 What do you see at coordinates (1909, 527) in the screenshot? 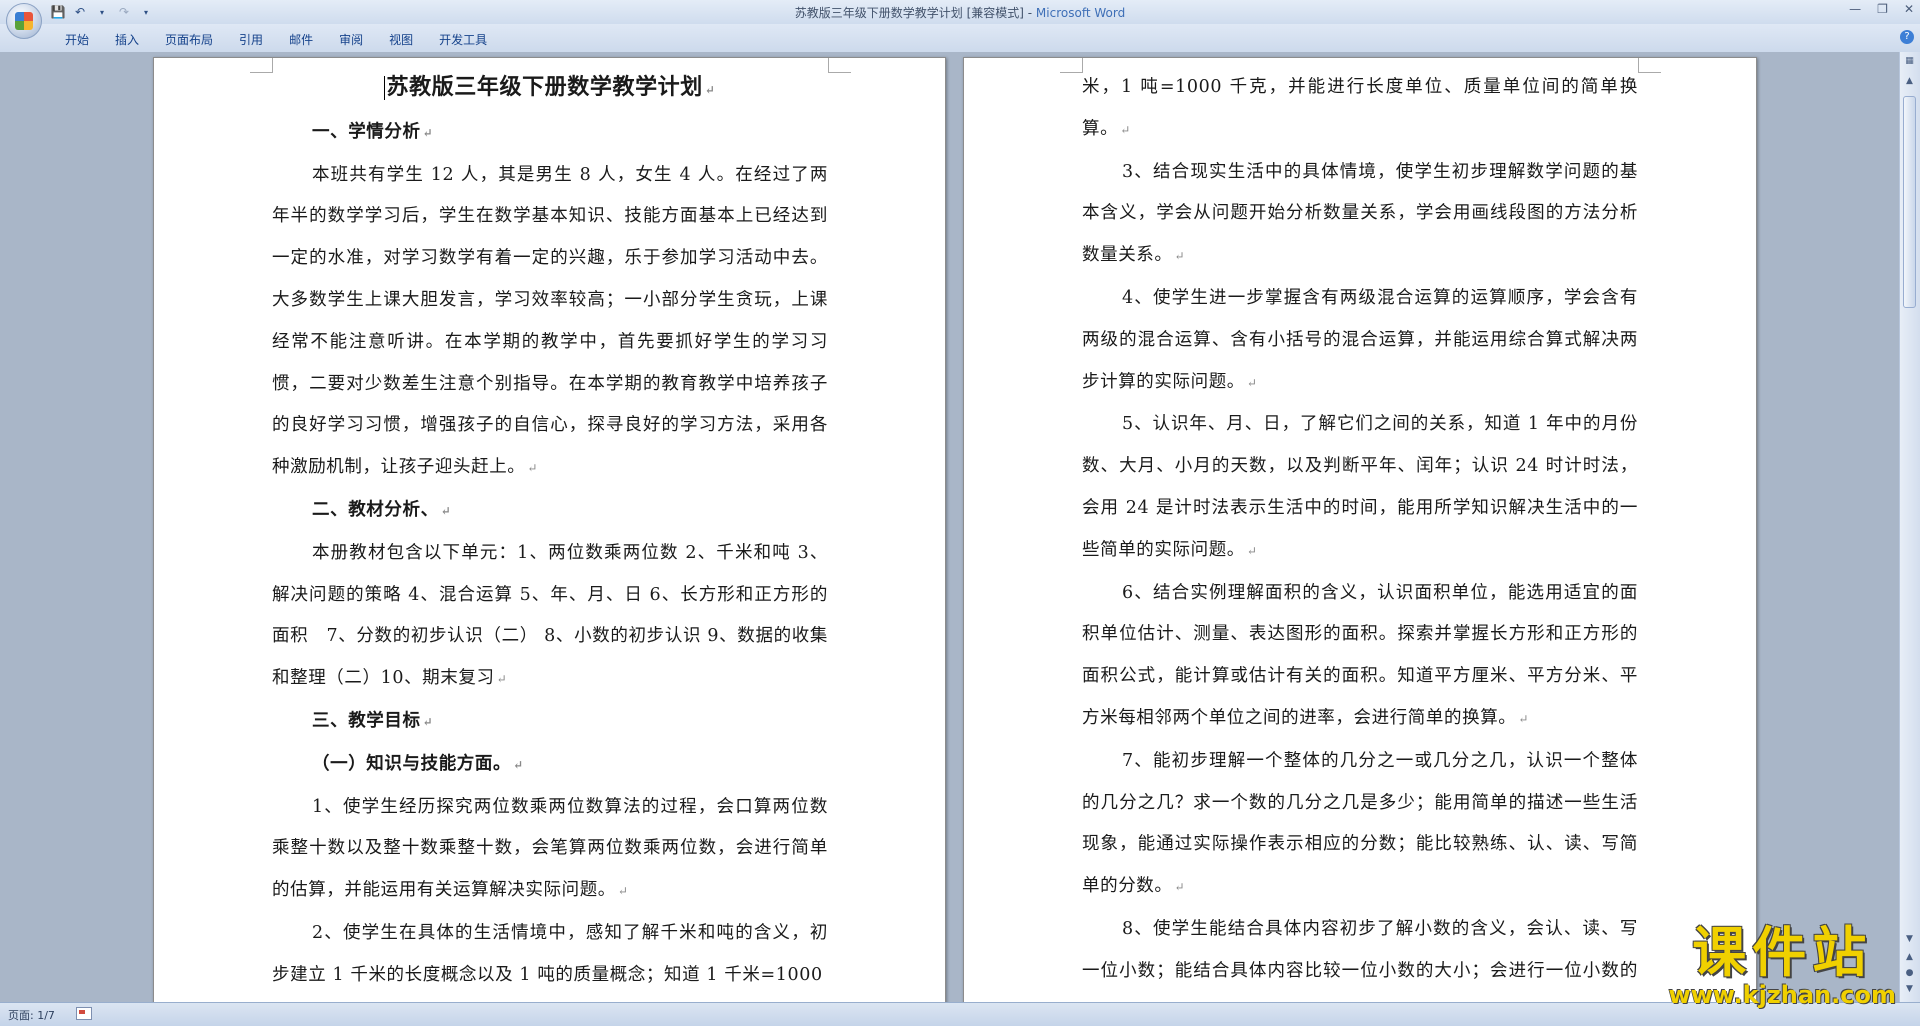
I see `vertical-scrollbar: ▦ ▲ ▼ ▲ ● ▼` at bounding box center [1909, 527].